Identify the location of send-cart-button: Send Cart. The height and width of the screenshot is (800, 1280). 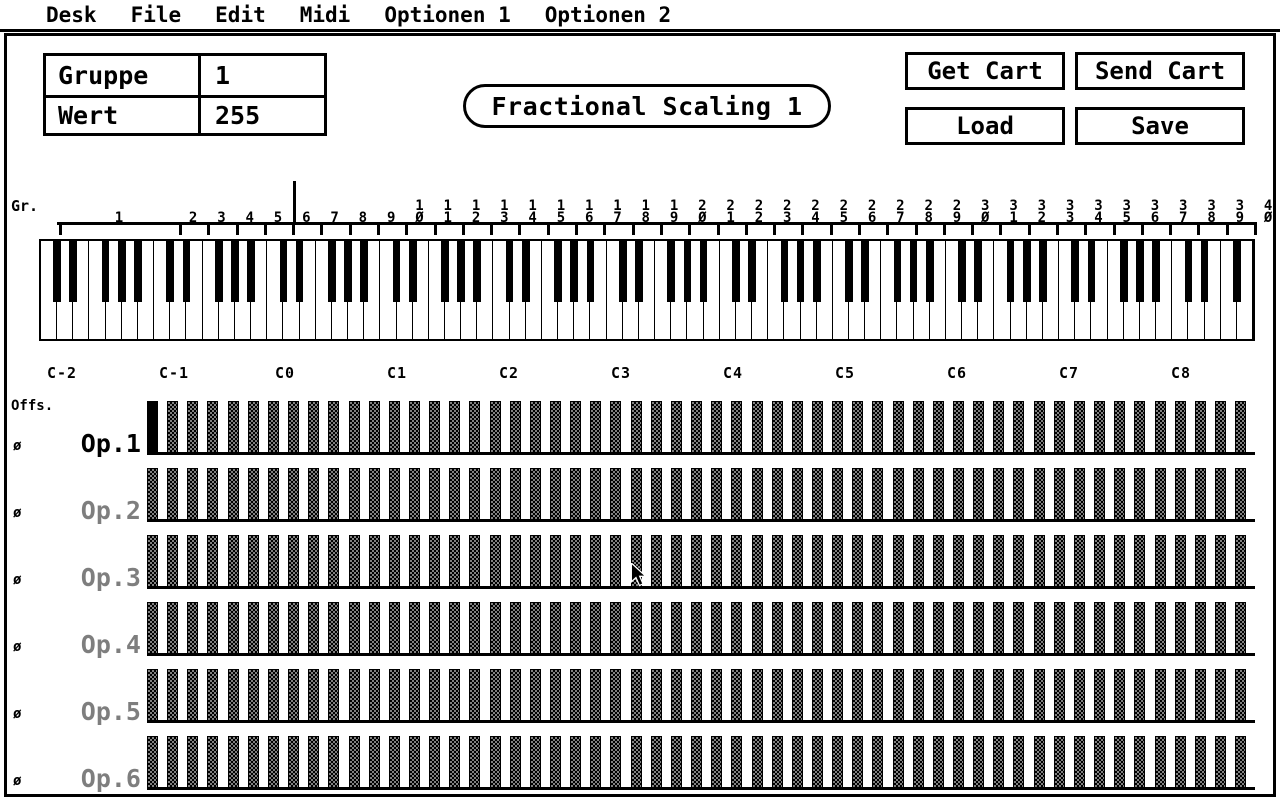
(1160, 71).